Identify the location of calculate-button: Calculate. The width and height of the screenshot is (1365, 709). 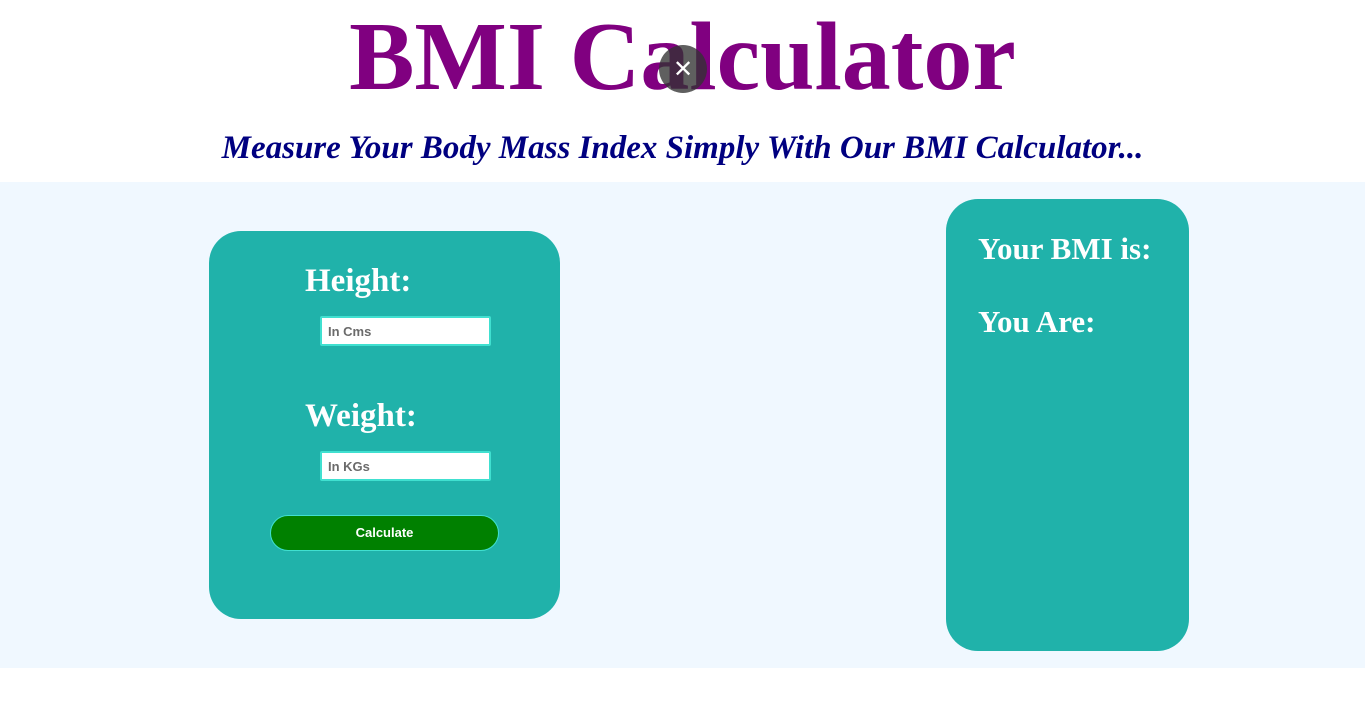
(384, 533).